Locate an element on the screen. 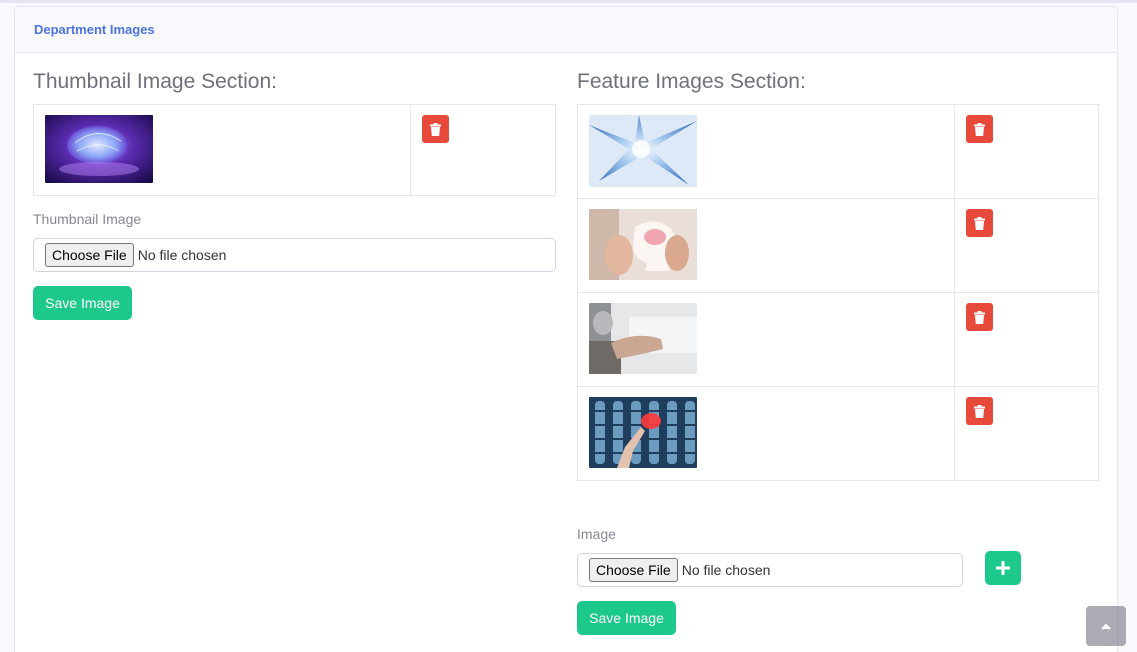 This screenshot has height=652, width=1137. thumbnail-file-input: Choose File No file chosen is located at coordinates (294, 255).